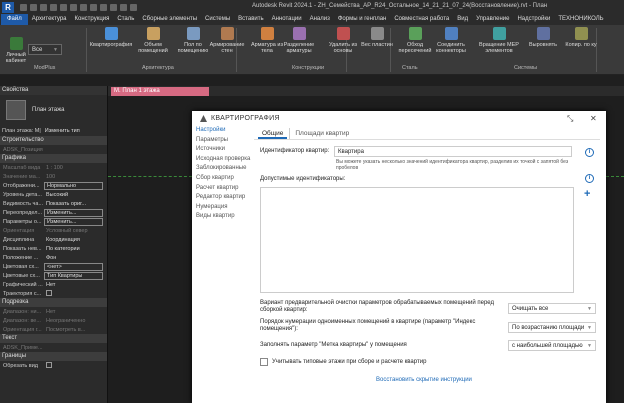 This screenshot has height=403, width=624. Describe the element at coordinates (93, 7) in the screenshot. I see `text-icon` at that location.